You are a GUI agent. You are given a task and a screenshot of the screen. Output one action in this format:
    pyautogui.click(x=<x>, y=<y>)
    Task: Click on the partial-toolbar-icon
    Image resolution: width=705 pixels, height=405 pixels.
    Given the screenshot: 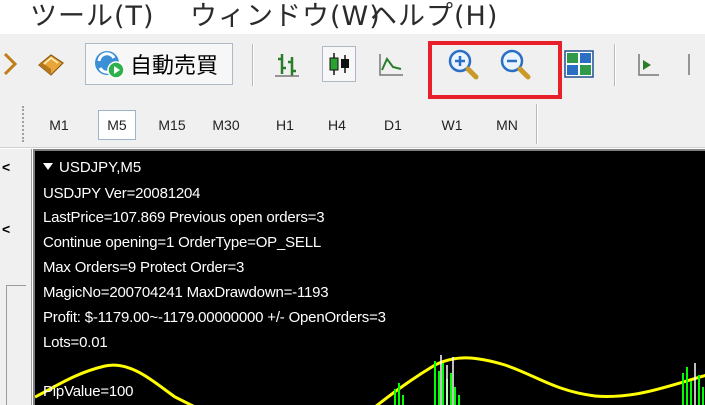 What is the action you would take?
    pyautogui.click(x=14, y=64)
    